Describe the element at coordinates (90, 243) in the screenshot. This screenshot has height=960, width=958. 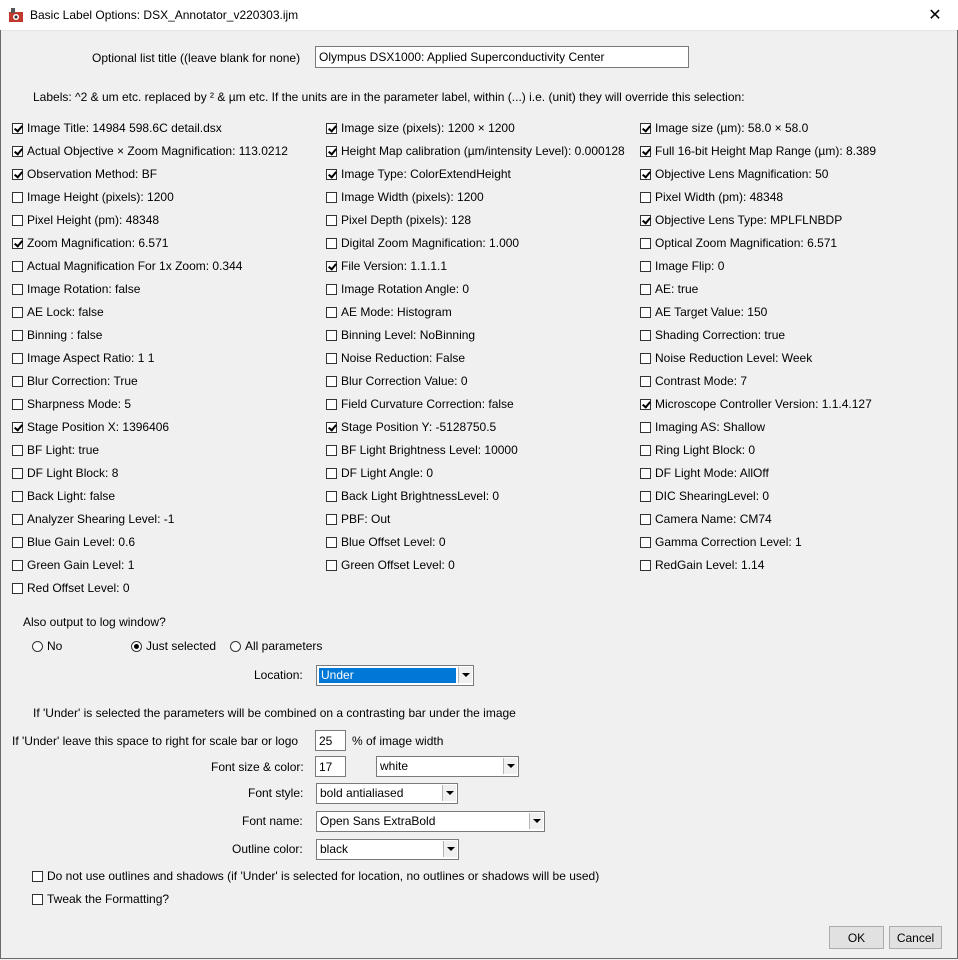
I see `parameter-checkbox: Zoom Magnification: 6.571` at that location.